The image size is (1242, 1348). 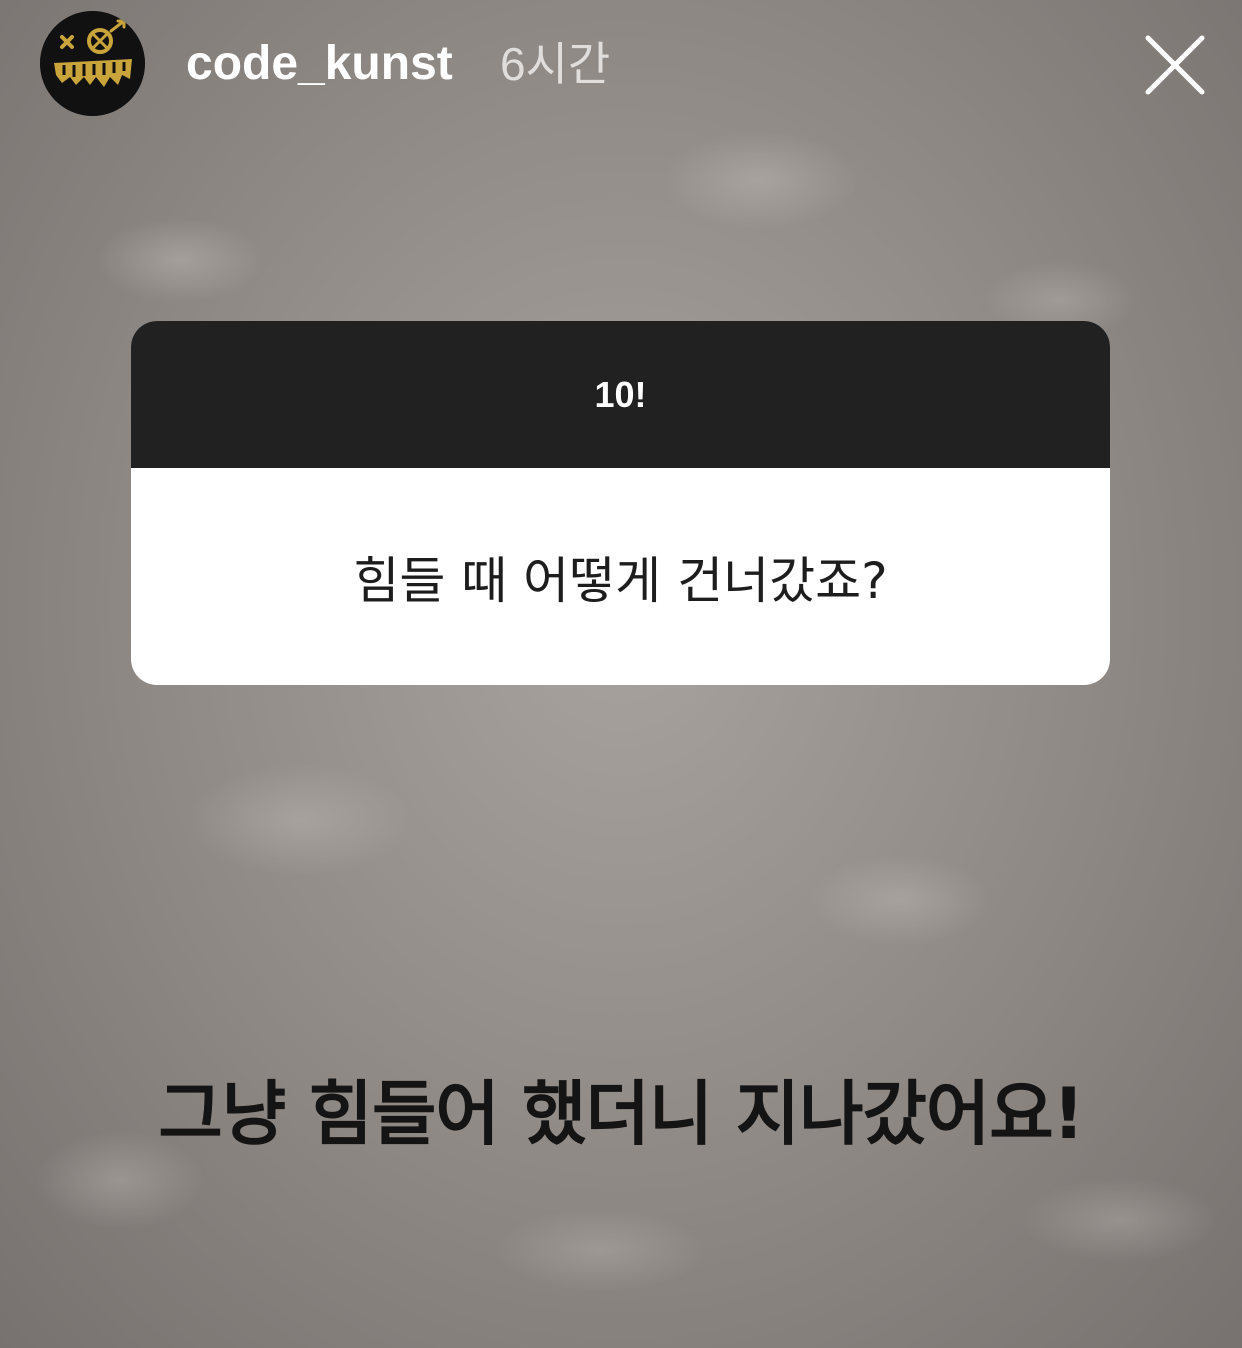 I want to click on profile-avatar, so click(x=92, y=63).